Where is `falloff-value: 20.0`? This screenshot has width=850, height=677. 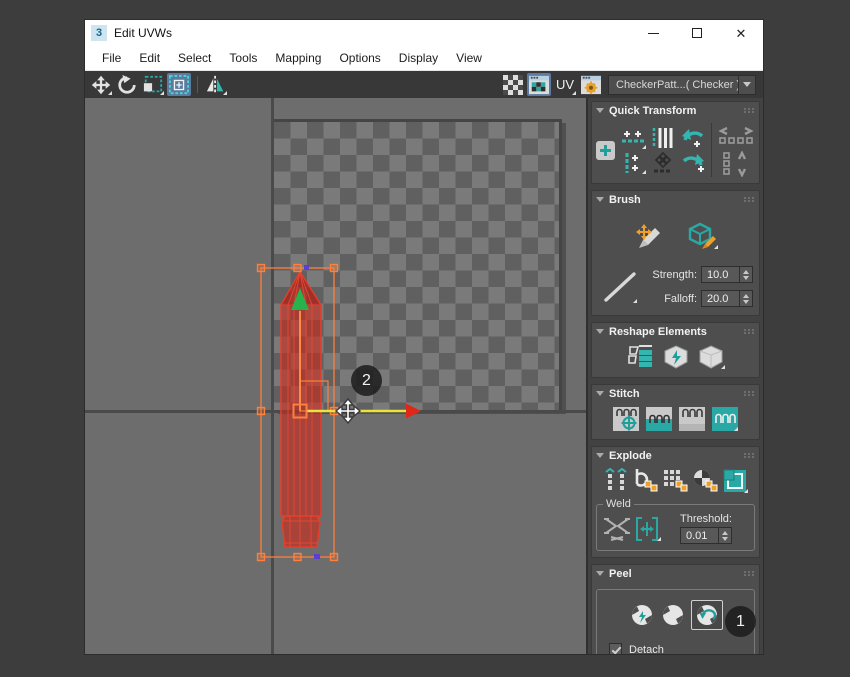
falloff-value: 20.0 is located at coordinates (720, 298).